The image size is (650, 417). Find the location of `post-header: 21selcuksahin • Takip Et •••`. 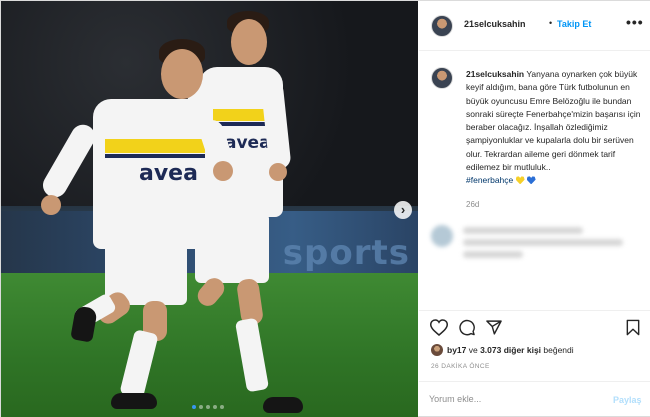

post-header: 21selcuksahin • Takip Et ••• is located at coordinates (534, 26).